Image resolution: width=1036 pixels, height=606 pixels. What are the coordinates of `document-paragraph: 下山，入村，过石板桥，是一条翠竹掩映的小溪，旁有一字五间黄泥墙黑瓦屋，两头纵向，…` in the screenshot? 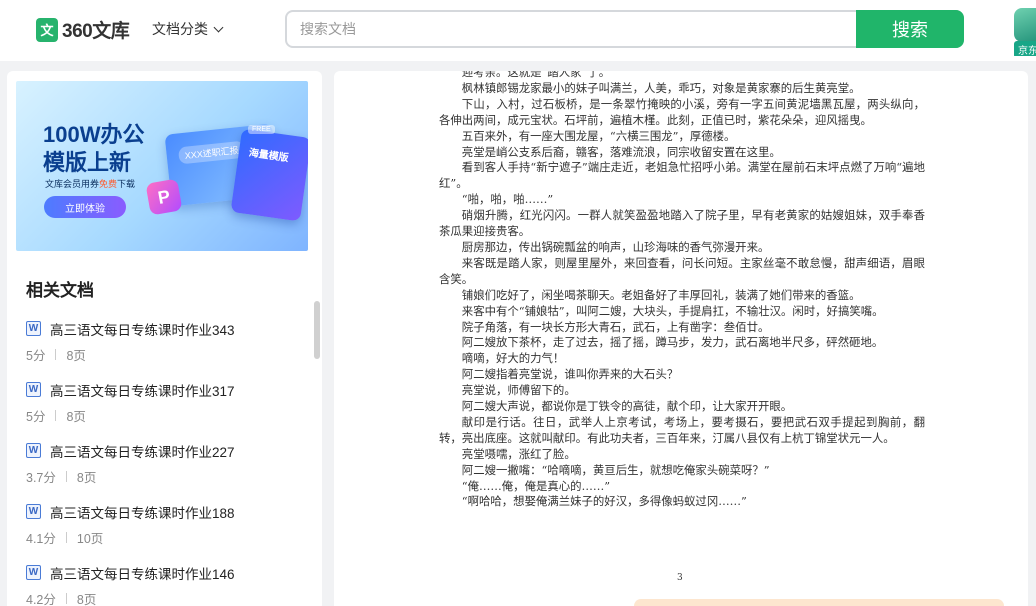 It's located at (682, 111).